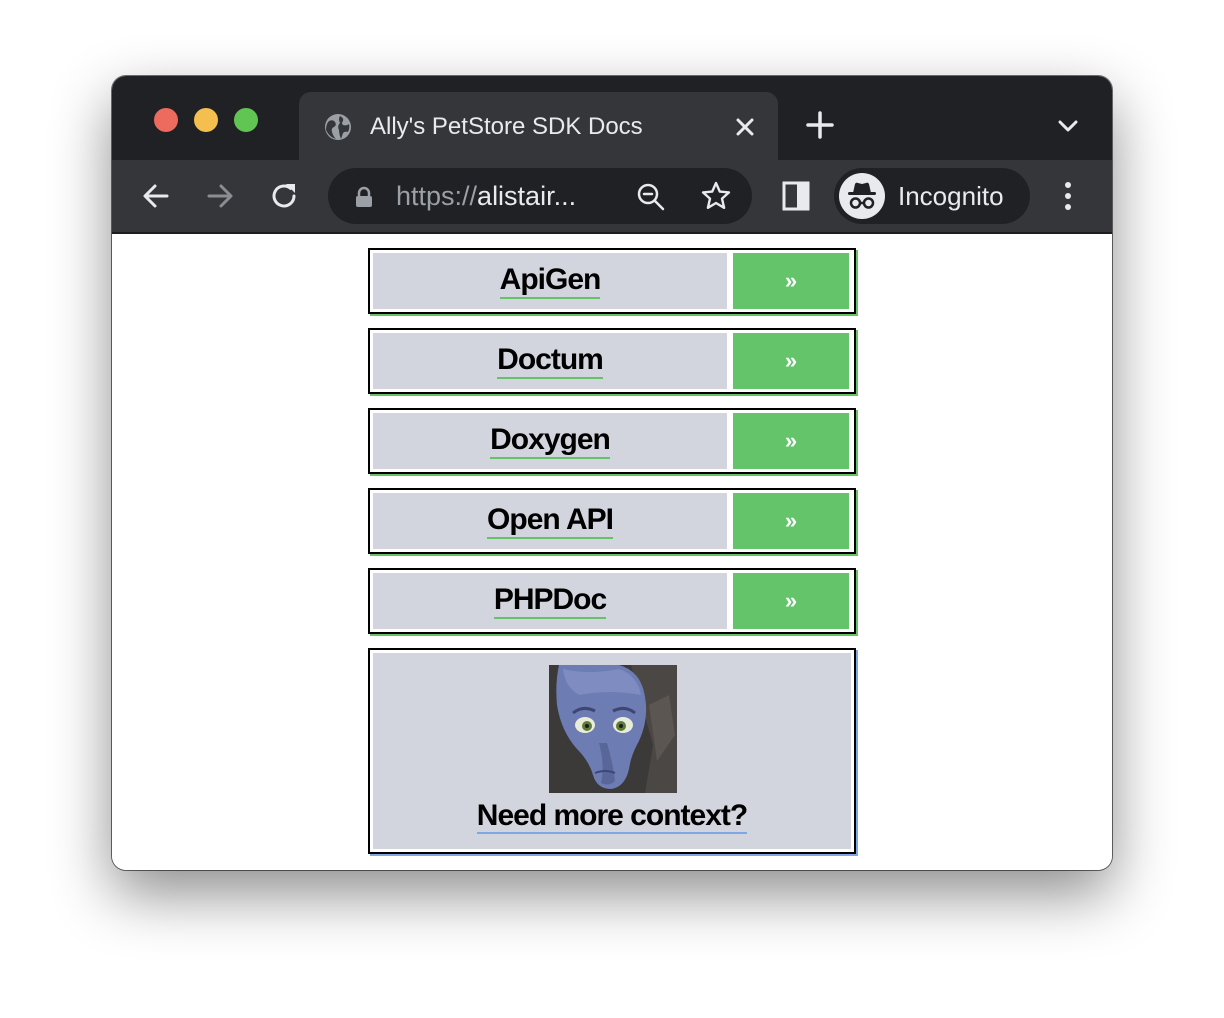  Describe the element at coordinates (364, 197) in the screenshot. I see `lock-icon` at that location.